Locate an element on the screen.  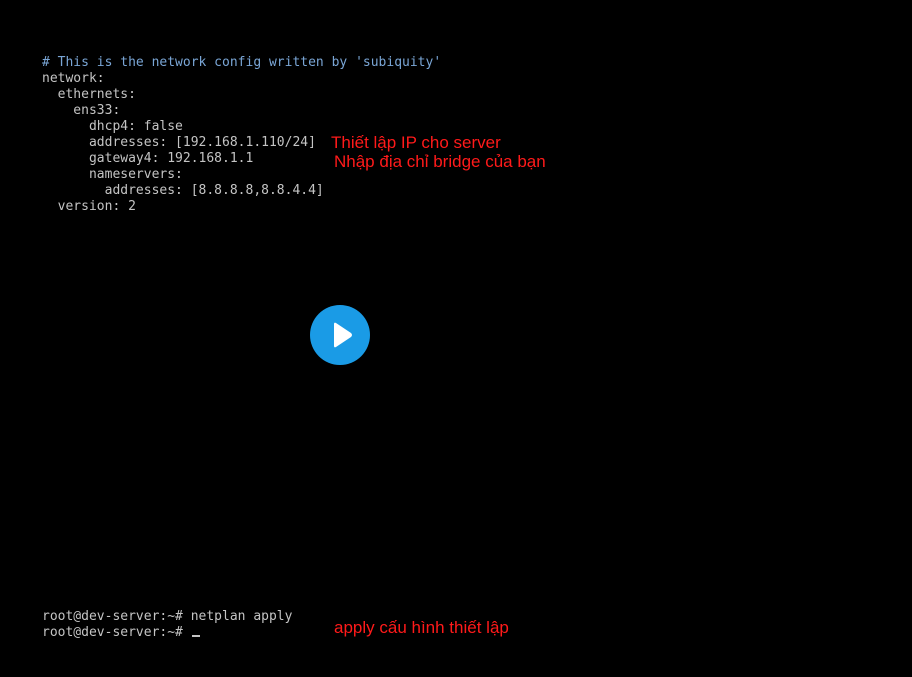
prompt-line-current: root@dev-server:~# is located at coordinates (121, 633).